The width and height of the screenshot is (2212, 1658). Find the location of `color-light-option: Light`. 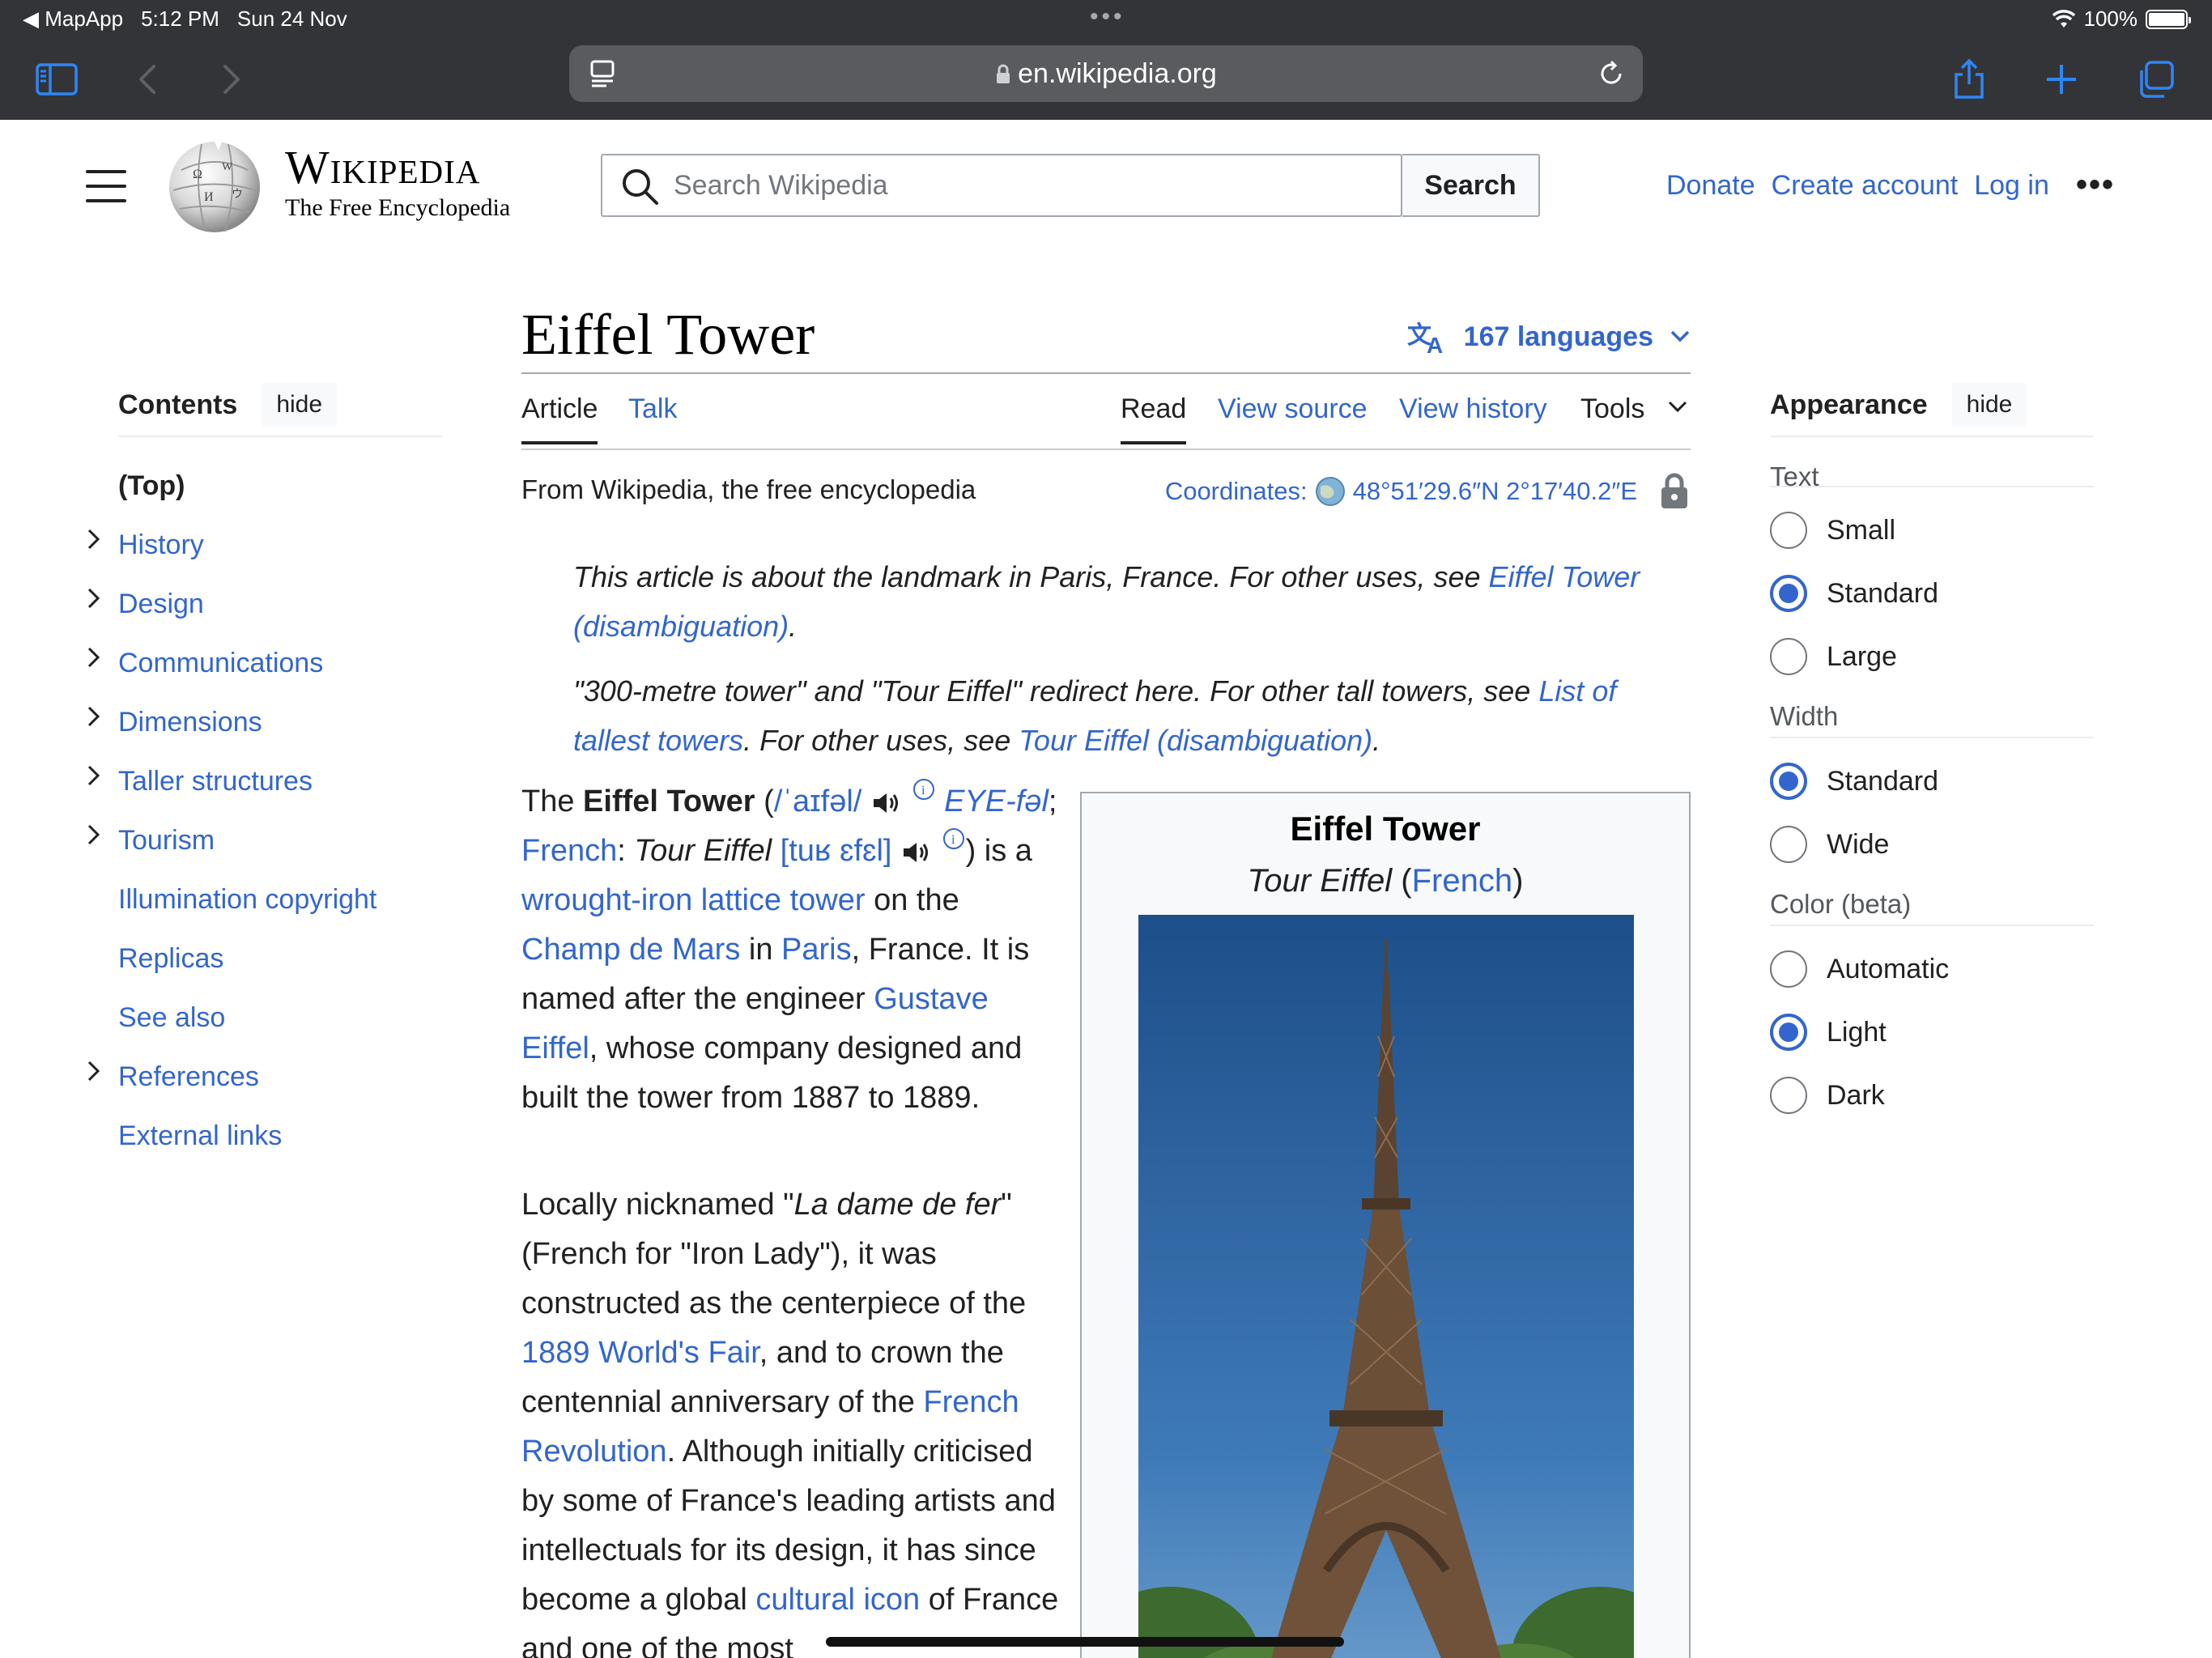

color-light-option: Light is located at coordinates (1932, 1032).